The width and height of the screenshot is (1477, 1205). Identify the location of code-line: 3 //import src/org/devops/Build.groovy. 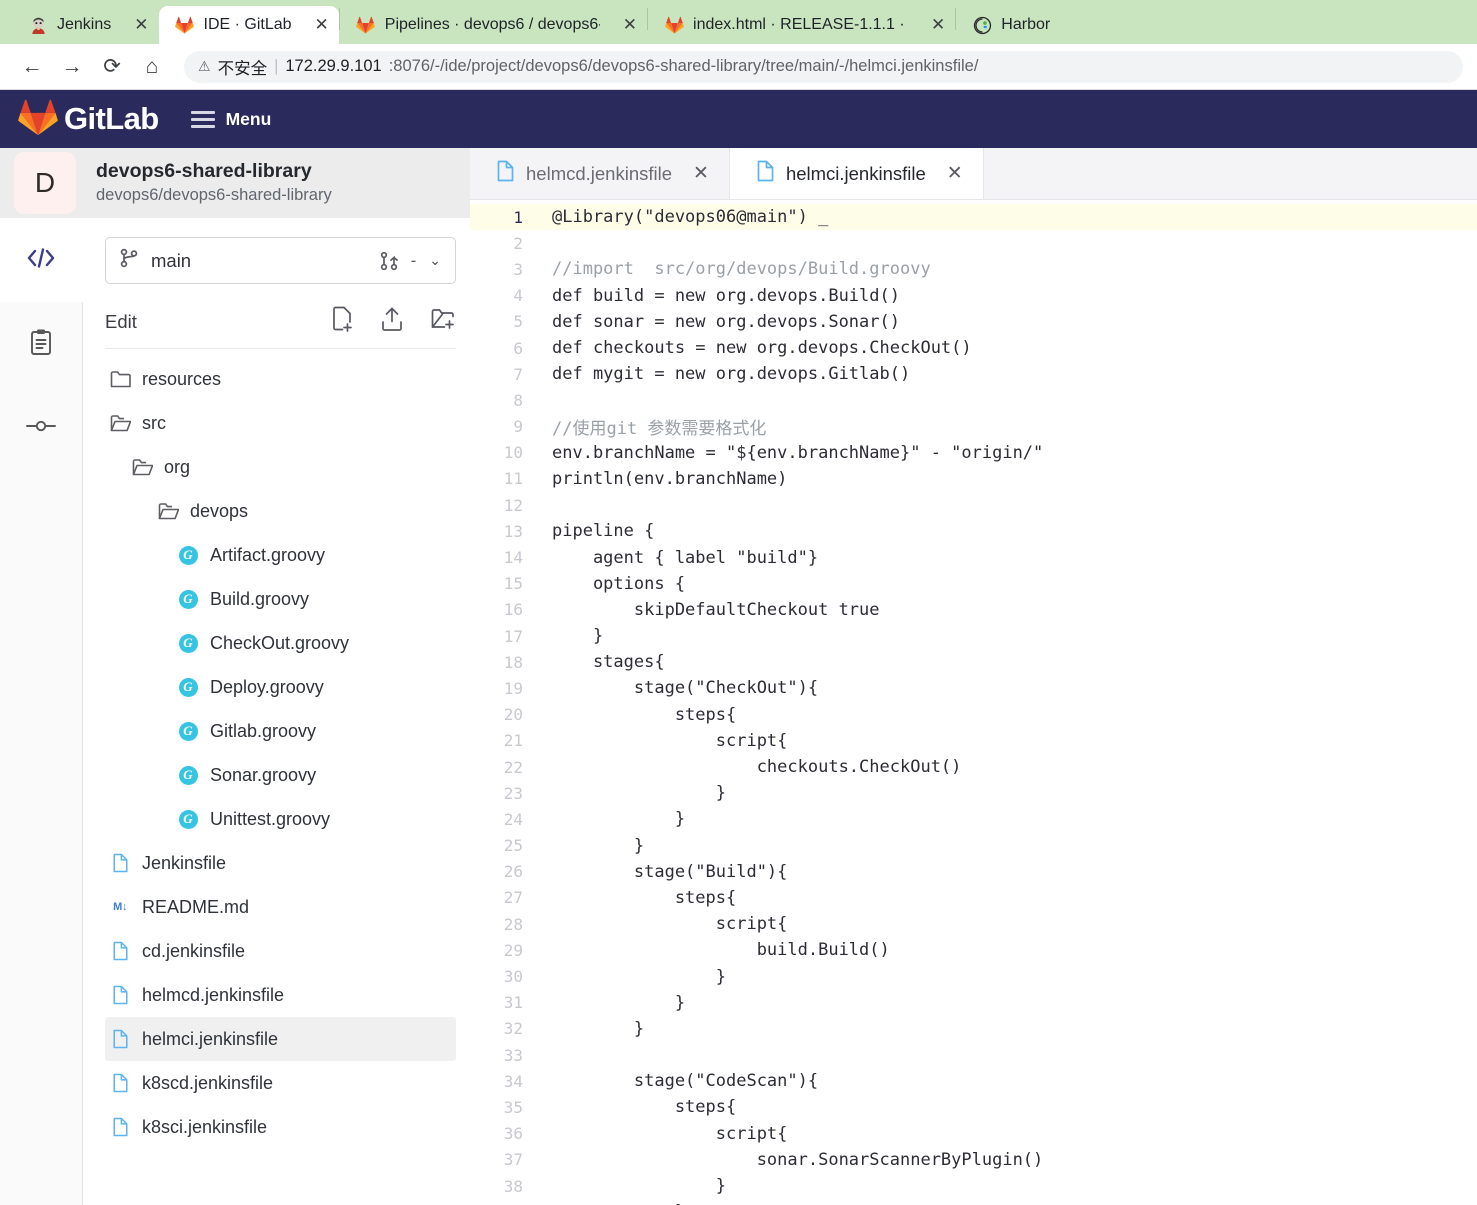
(973, 269).